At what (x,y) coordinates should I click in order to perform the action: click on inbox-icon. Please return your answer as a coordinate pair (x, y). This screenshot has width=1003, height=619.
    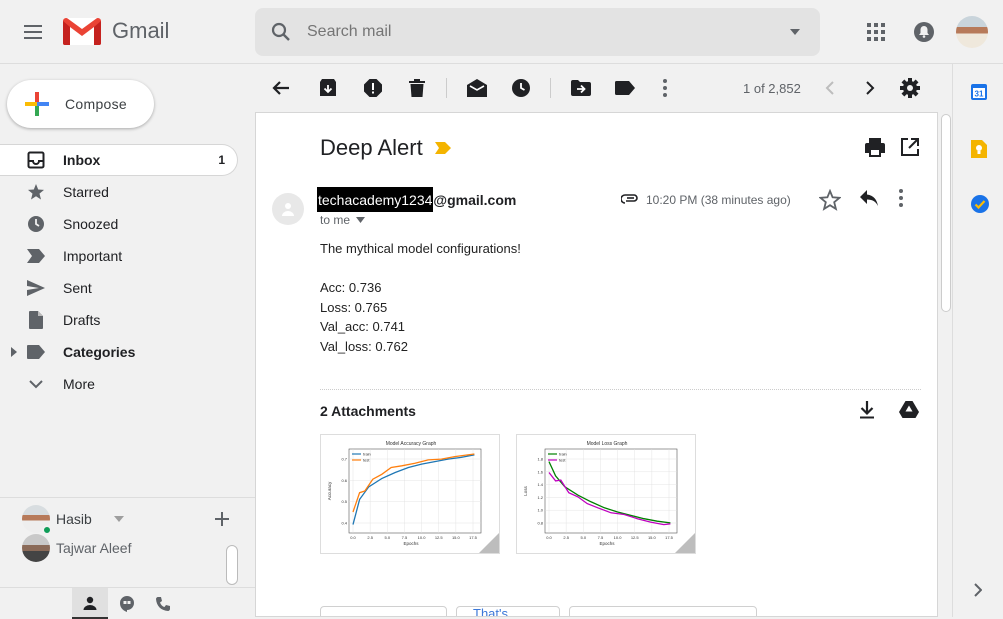
    Looking at the image, I should click on (36, 160).